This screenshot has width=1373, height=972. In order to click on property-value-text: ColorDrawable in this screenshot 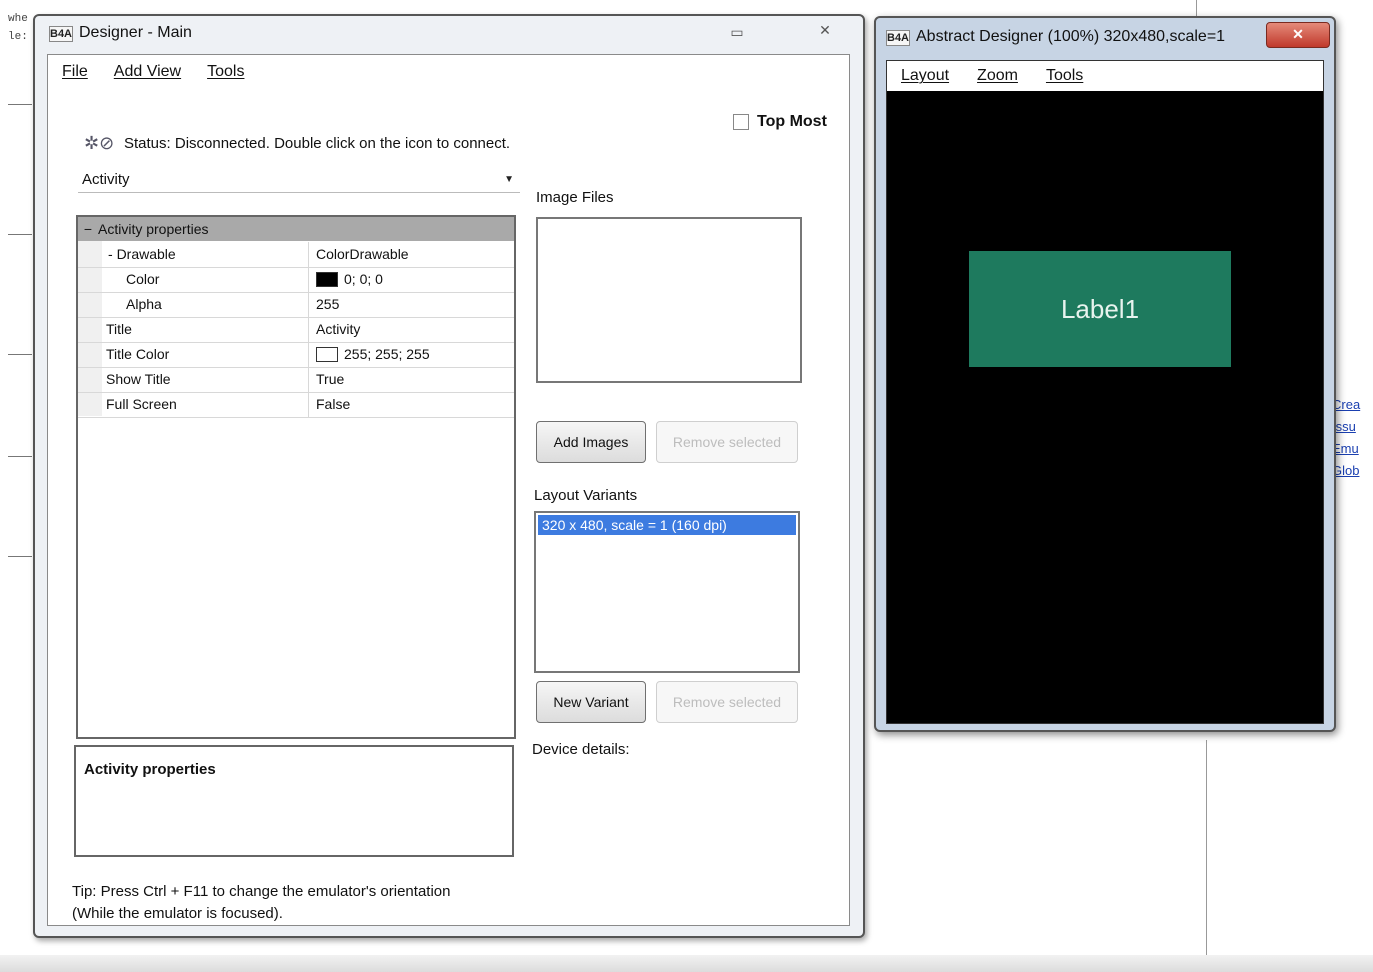, I will do `click(362, 254)`.